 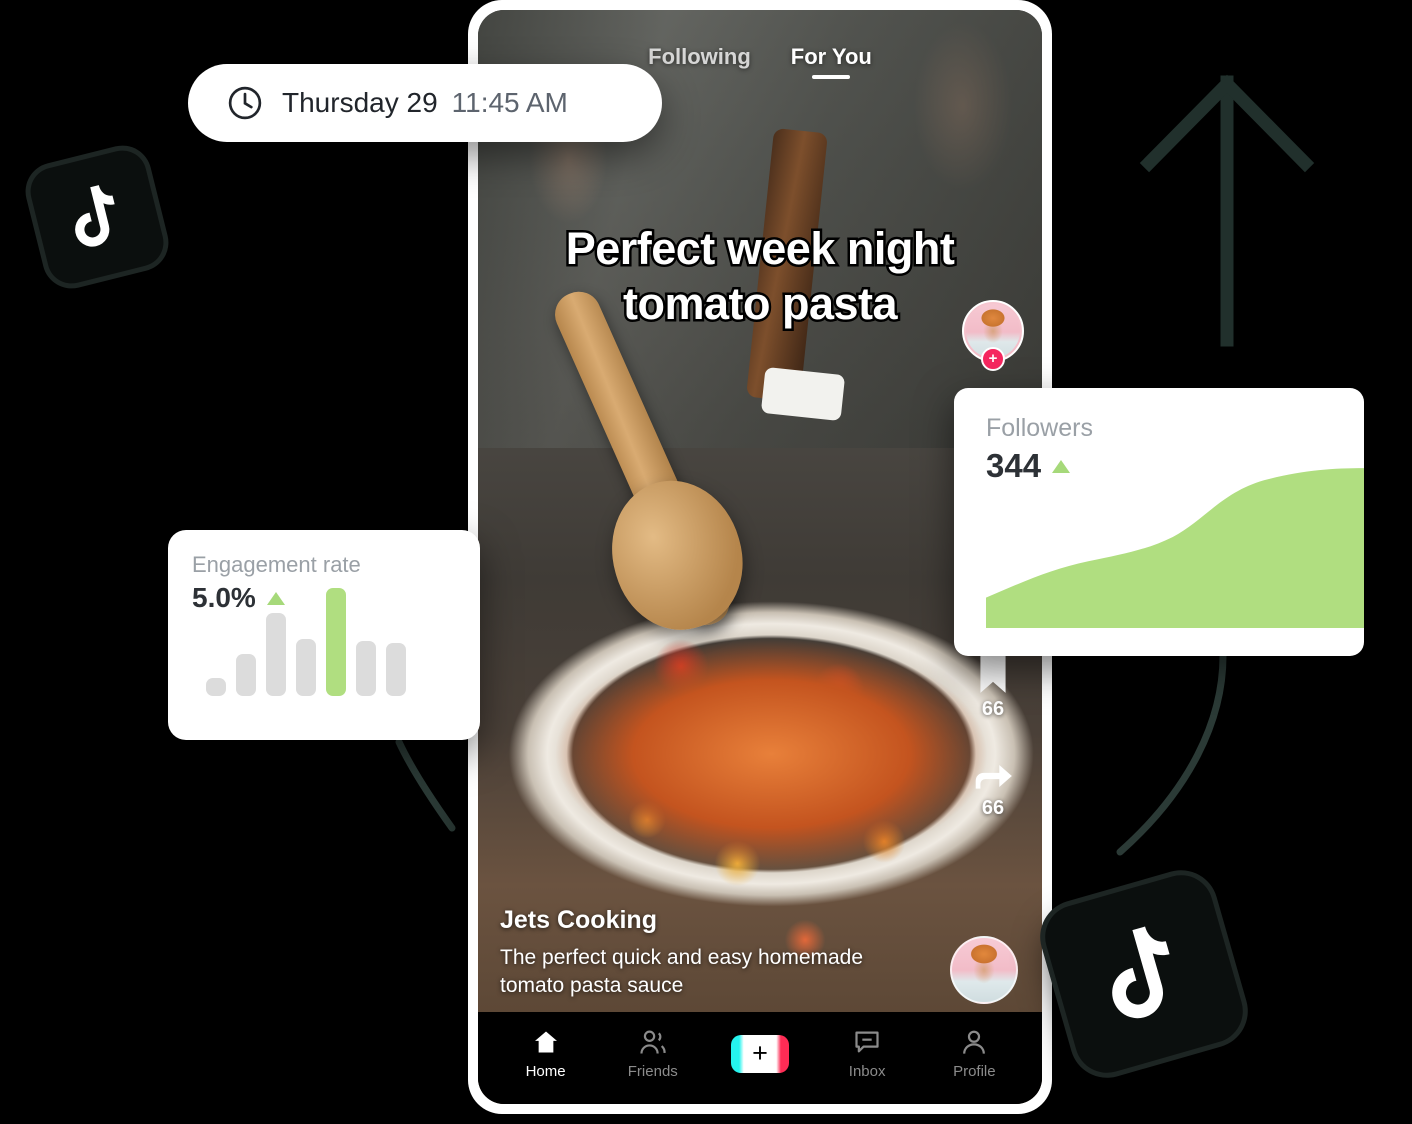 What do you see at coordinates (360, 102) in the screenshot?
I see `clock-date: Thursday 29` at bounding box center [360, 102].